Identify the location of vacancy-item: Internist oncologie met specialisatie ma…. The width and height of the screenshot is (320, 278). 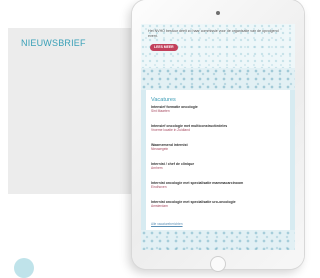
(218, 185).